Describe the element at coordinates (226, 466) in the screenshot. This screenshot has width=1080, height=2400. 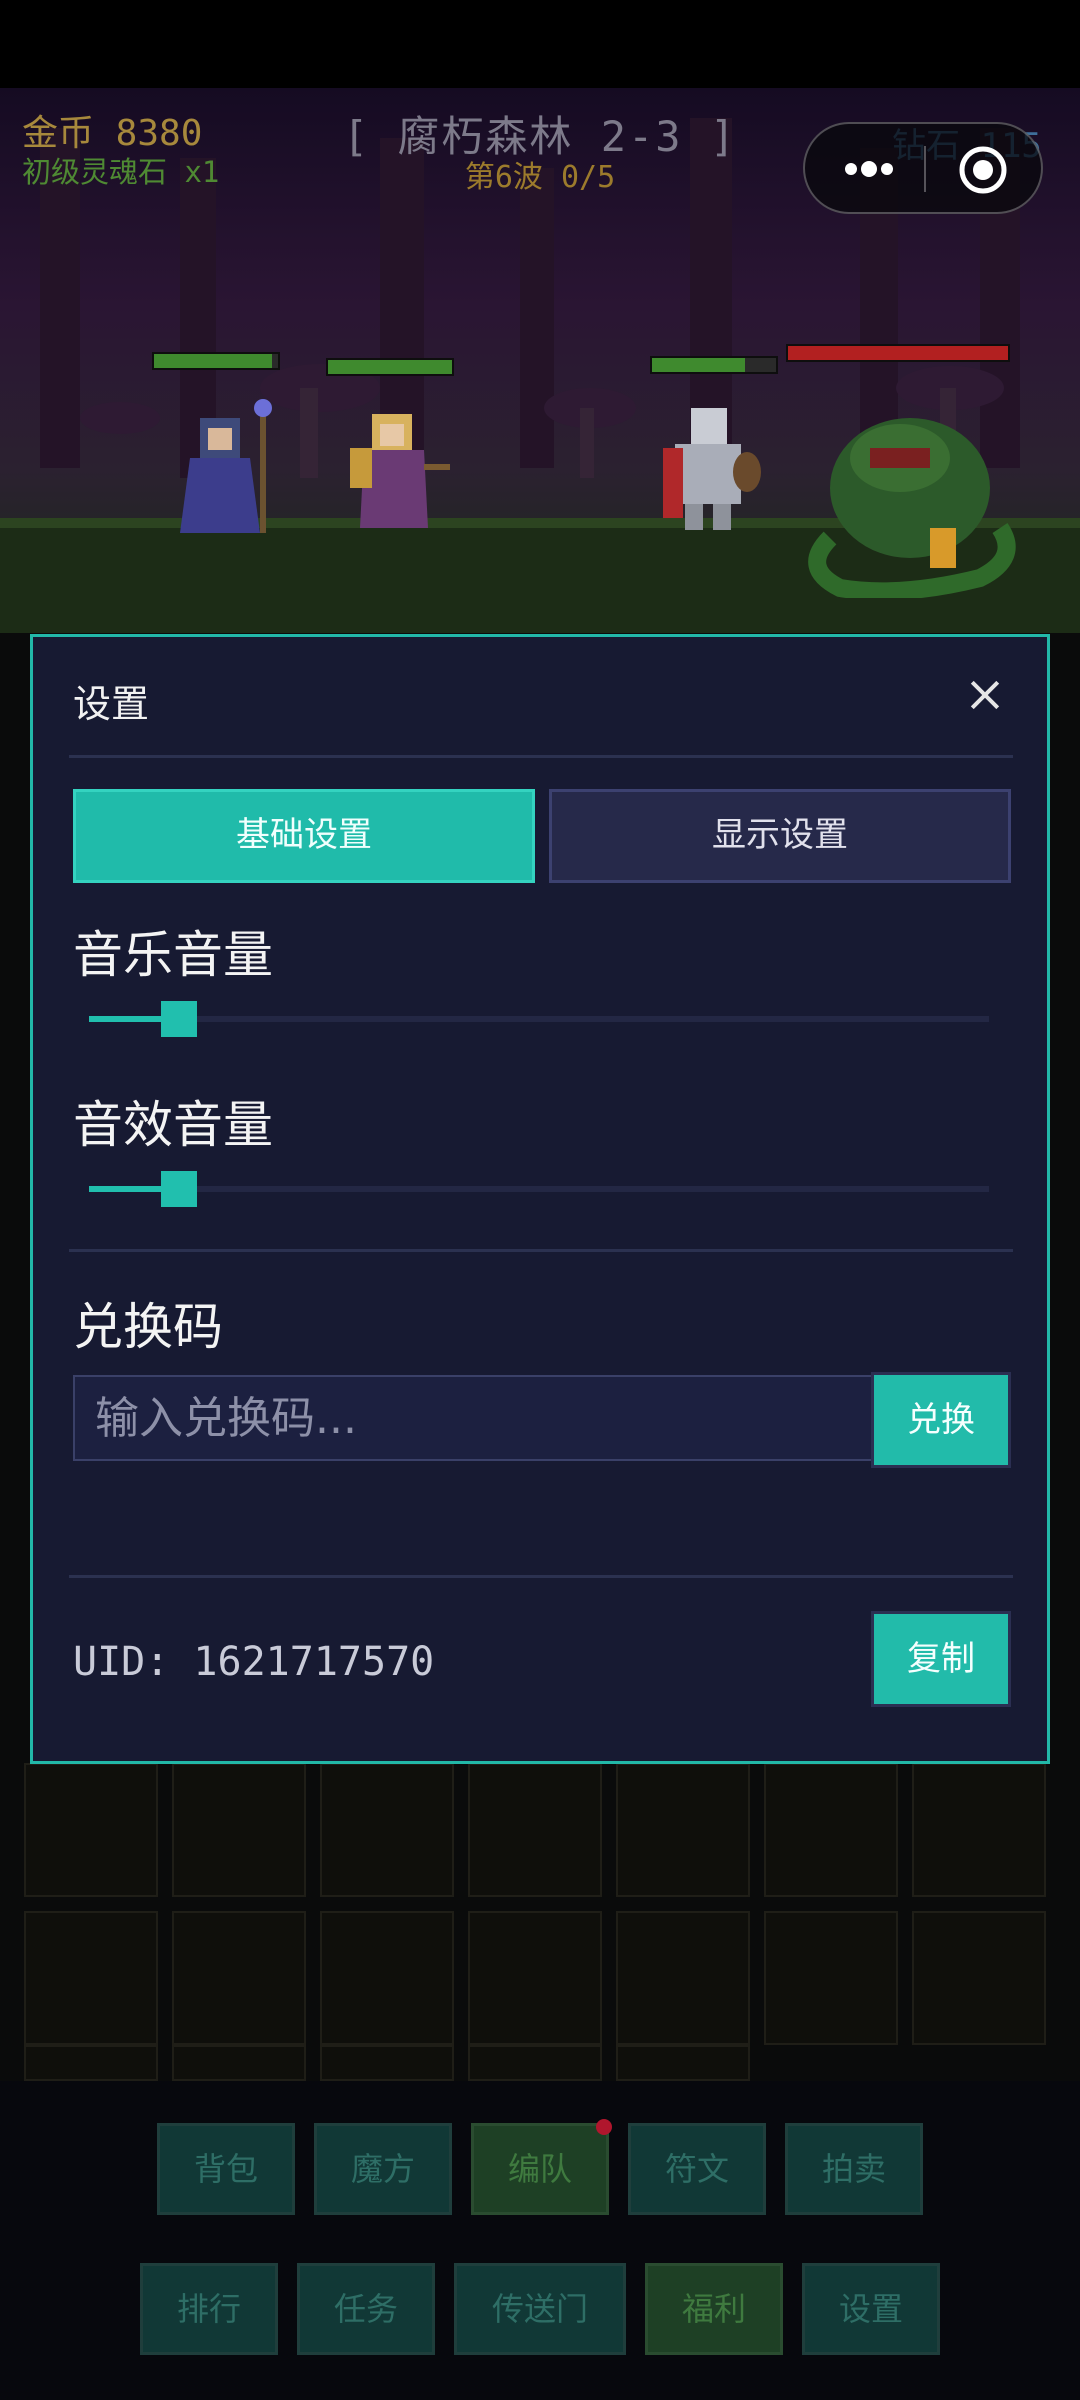
I see `mage-hero` at that location.